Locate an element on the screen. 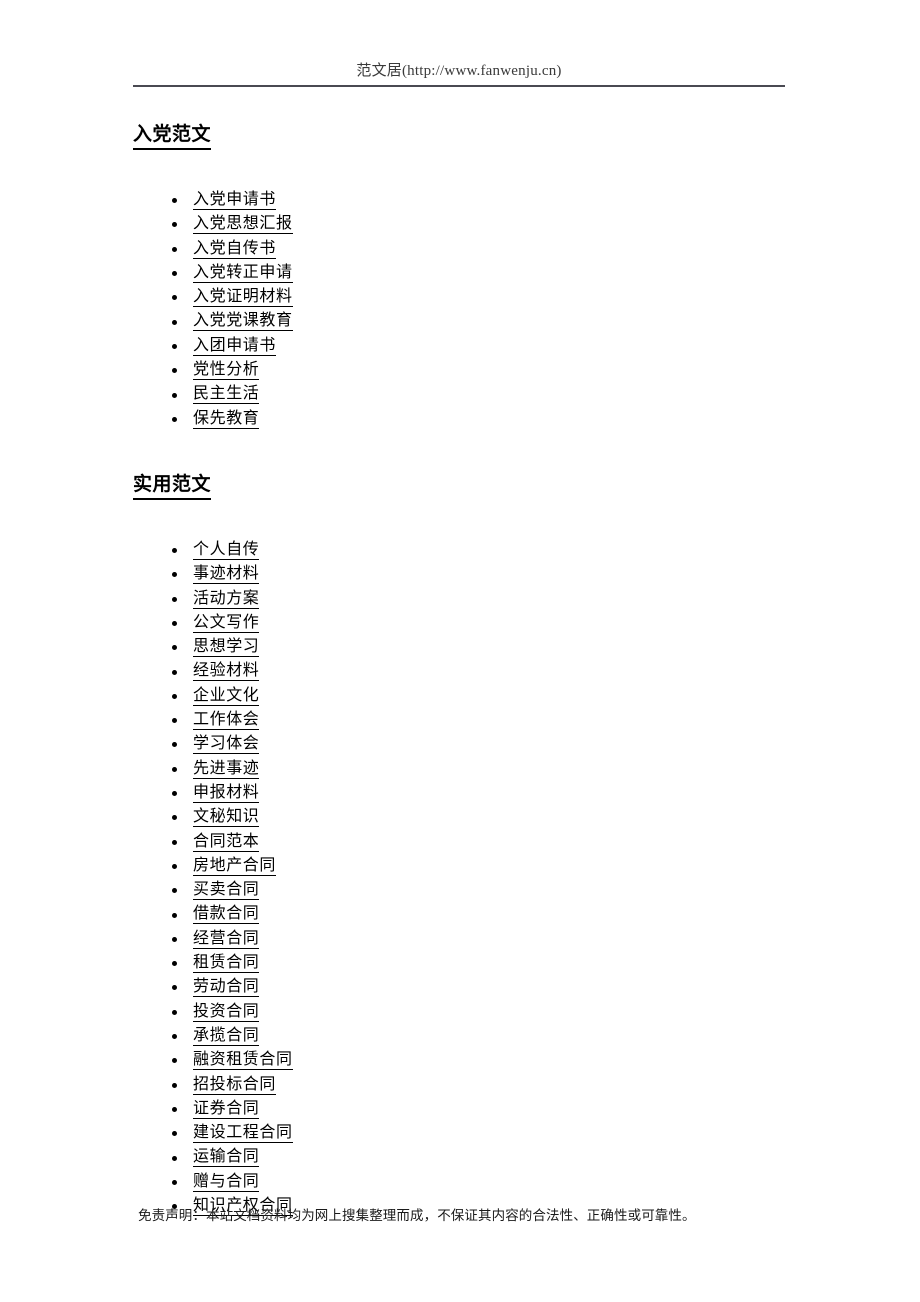  list-item: 入党思想汇报 is located at coordinates (463, 224).